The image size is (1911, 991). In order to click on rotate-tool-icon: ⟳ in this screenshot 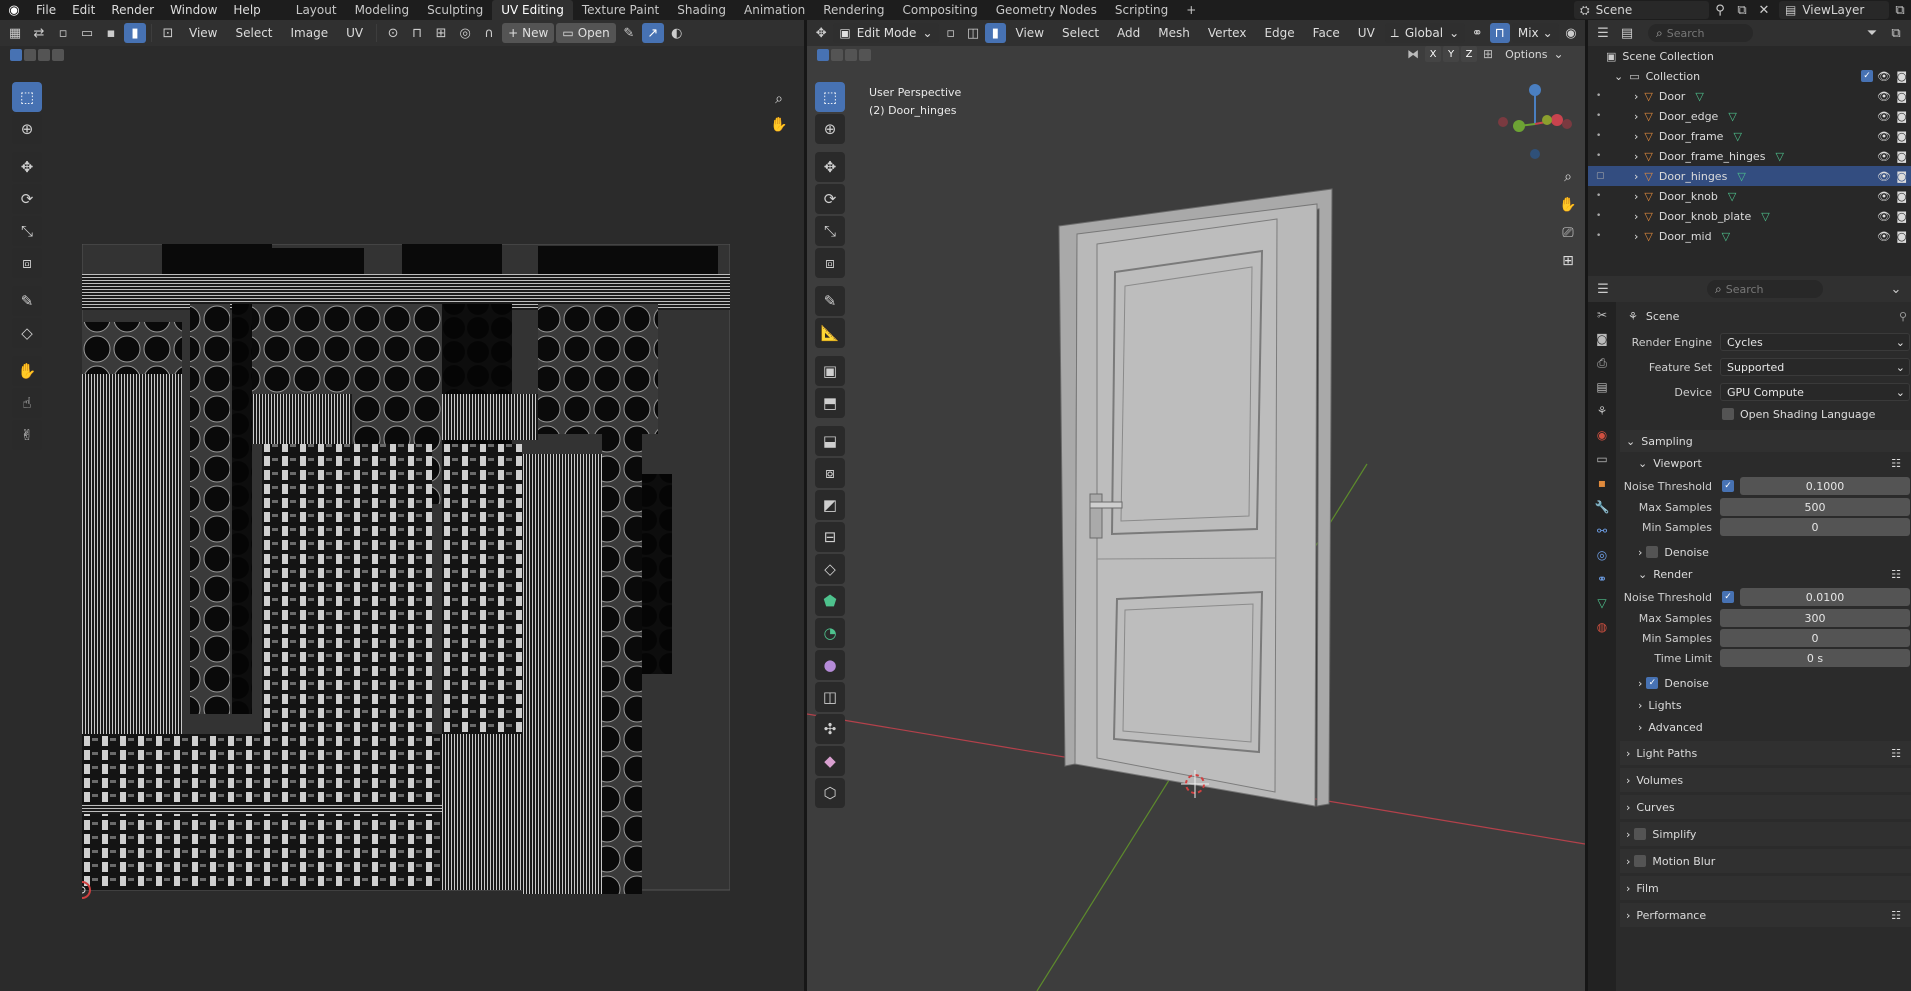, I will do `click(27, 199)`.